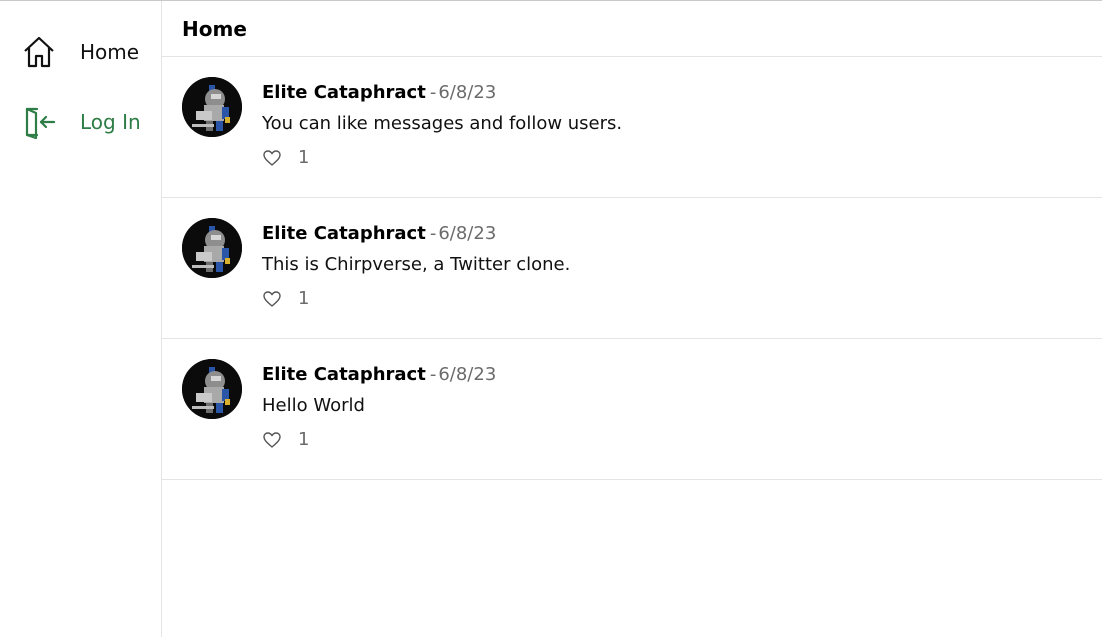 The width and height of the screenshot is (1102, 637). I want to click on page-header: Home, so click(632, 29).